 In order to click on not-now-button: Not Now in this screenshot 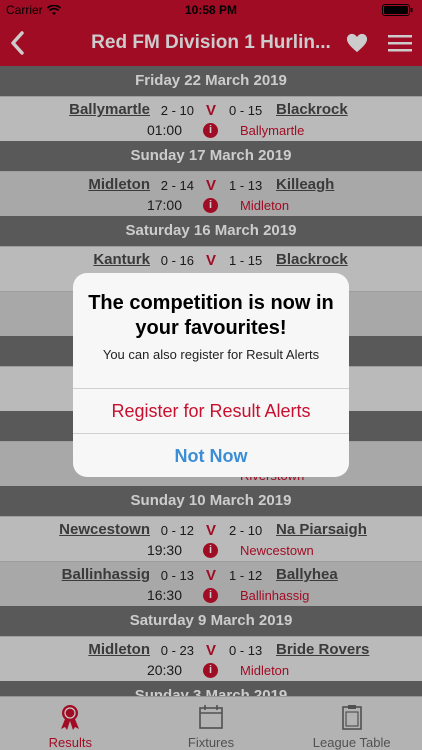, I will do `click(211, 455)`.